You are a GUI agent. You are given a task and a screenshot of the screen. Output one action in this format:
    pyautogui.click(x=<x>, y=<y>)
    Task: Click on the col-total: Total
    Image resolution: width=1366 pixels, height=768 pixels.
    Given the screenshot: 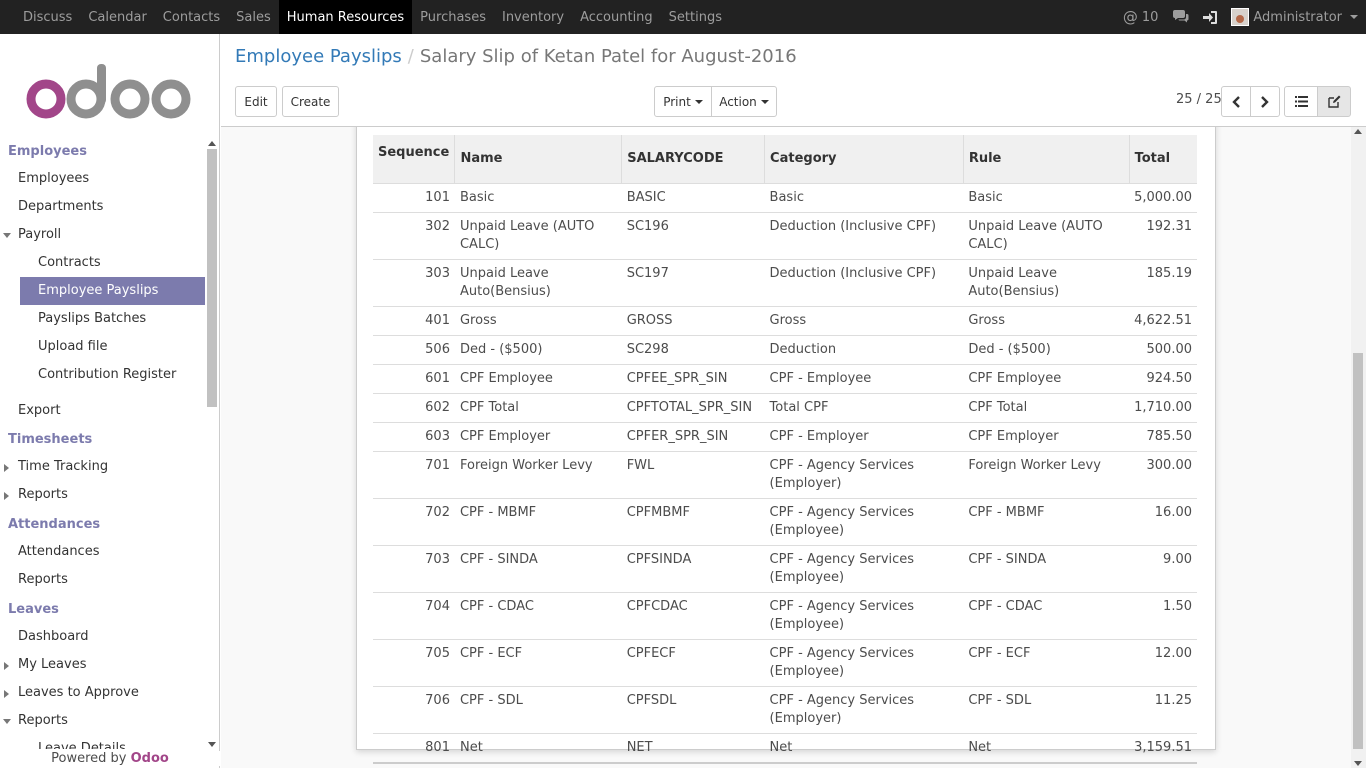 What is the action you would take?
    pyautogui.click(x=1163, y=159)
    